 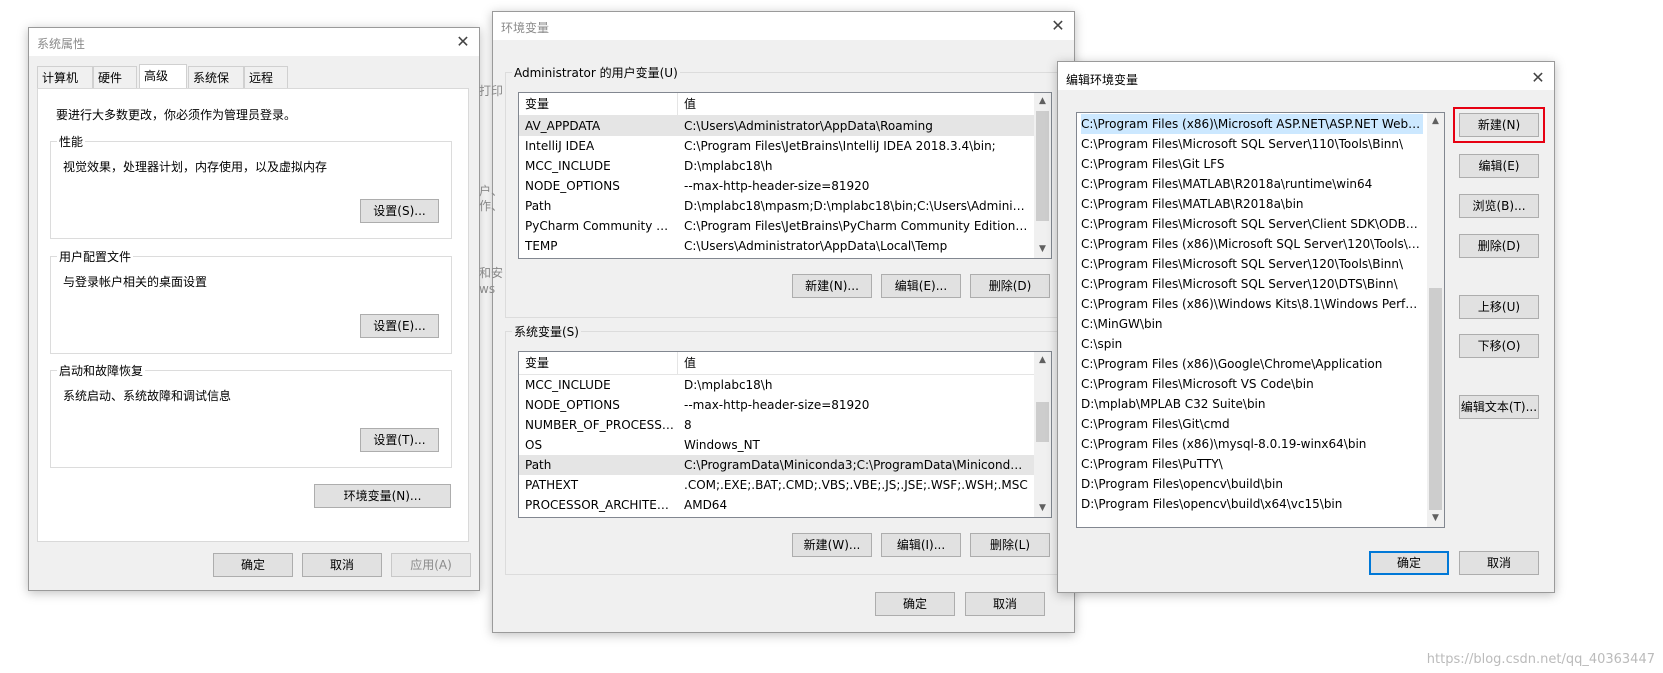 What do you see at coordinates (65, 86) in the screenshot?
I see `tab-computer-name: 计算机名` at bounding box center [65, 86].